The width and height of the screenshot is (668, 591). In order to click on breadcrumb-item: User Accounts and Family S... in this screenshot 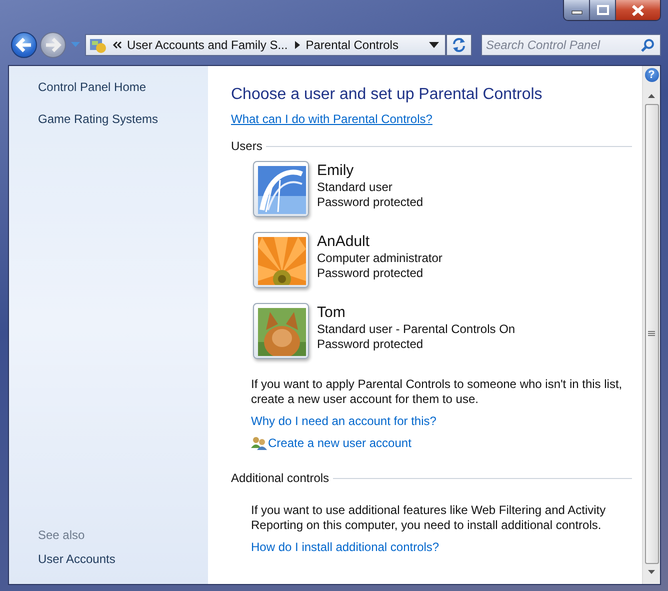, I will do `click(207, 45)`.